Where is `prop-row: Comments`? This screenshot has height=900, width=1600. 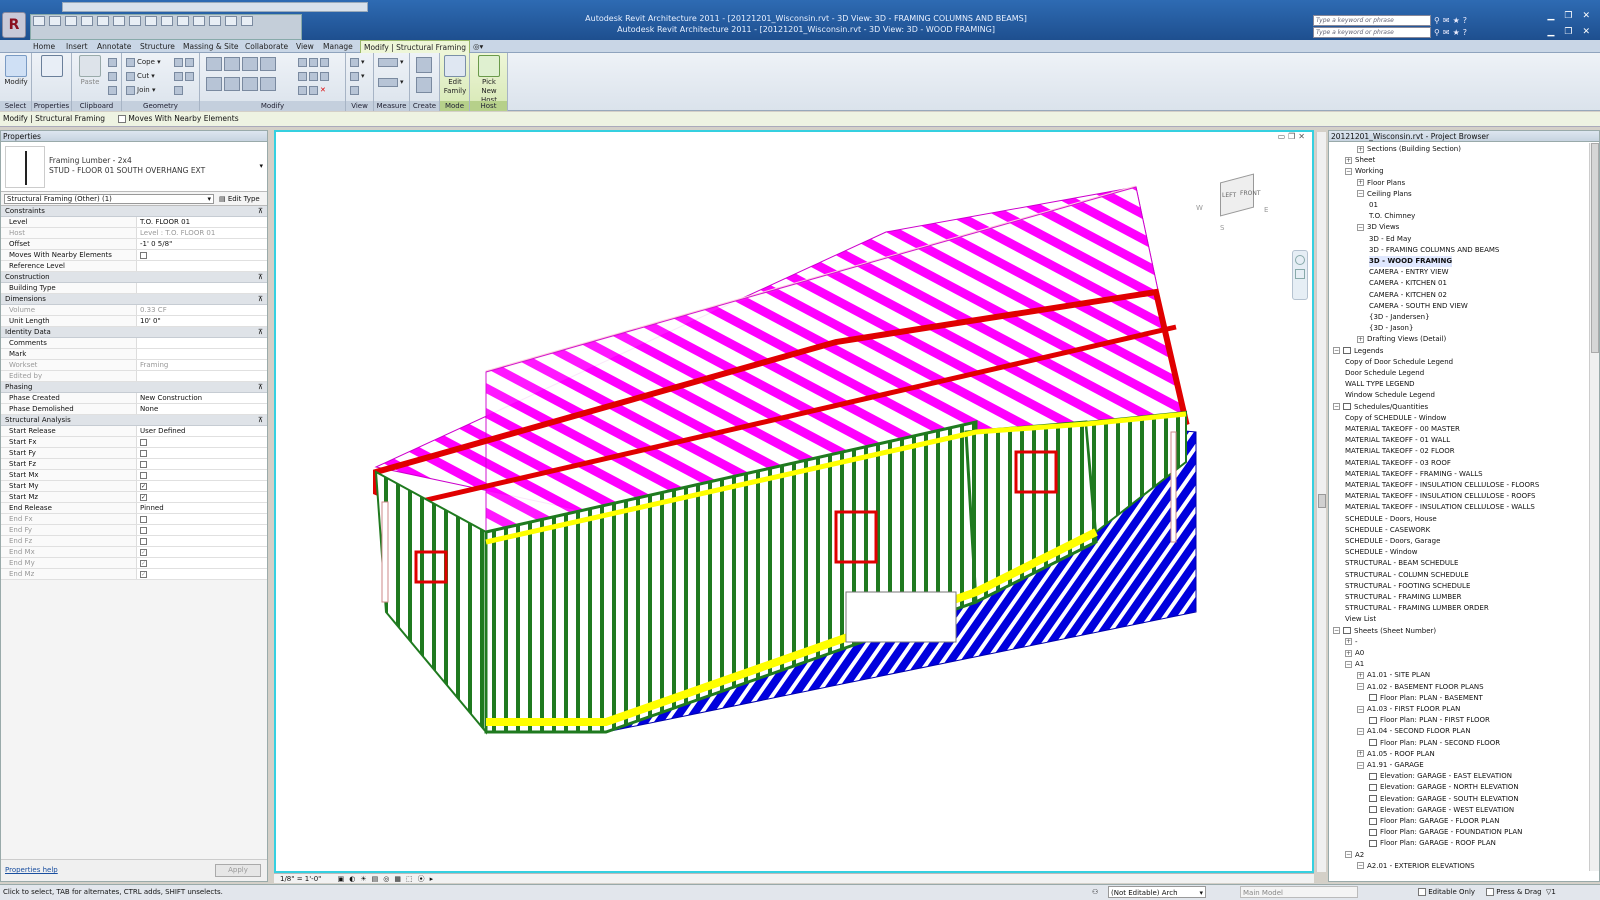 prop-row: Comments is located at coordinates (134, 343).